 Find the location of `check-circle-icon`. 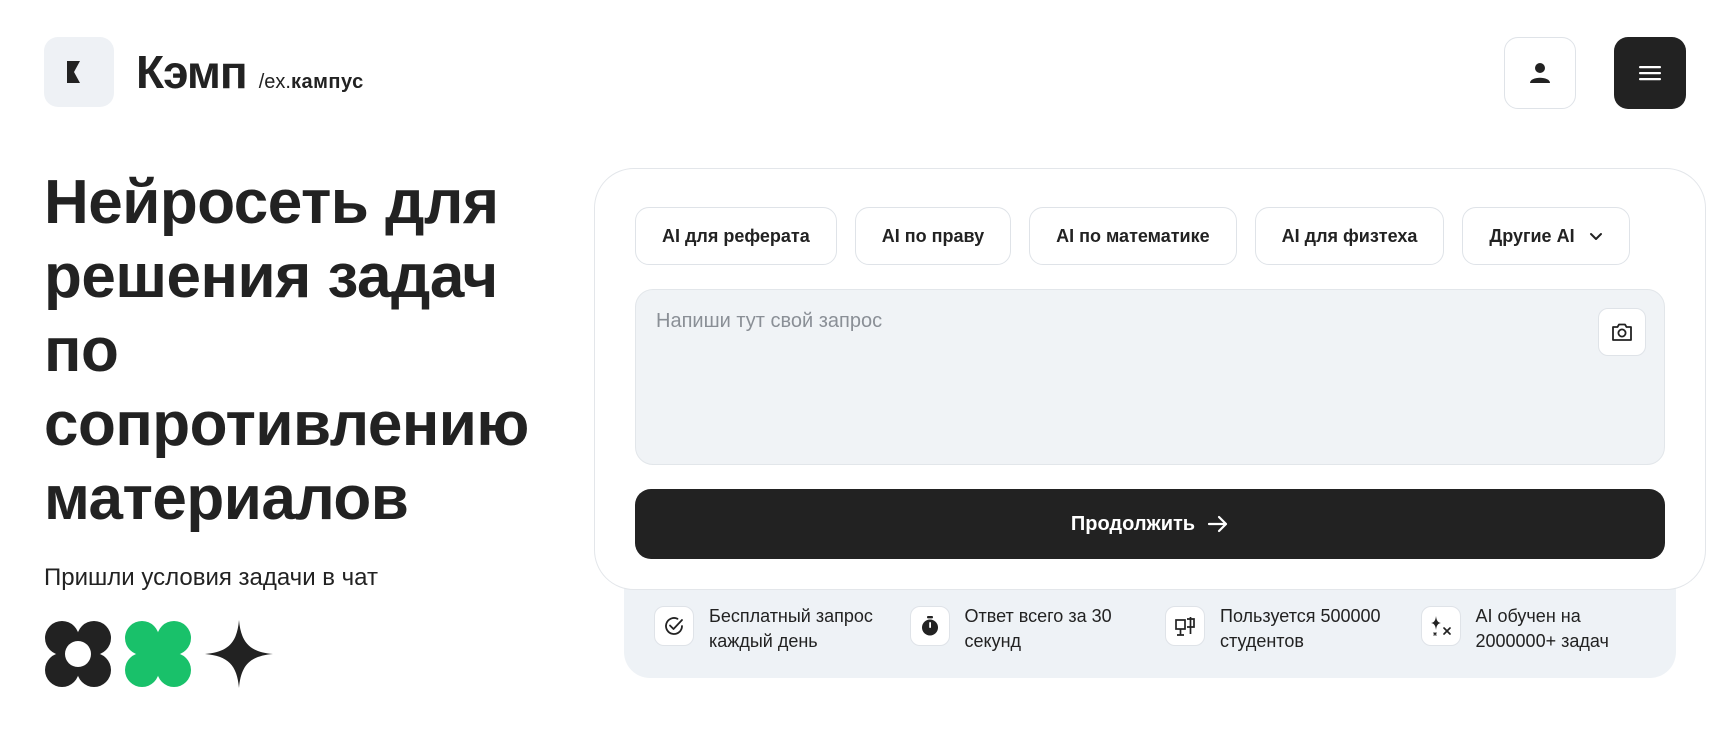

check-circle-icon is located at coordinates (674, 626).